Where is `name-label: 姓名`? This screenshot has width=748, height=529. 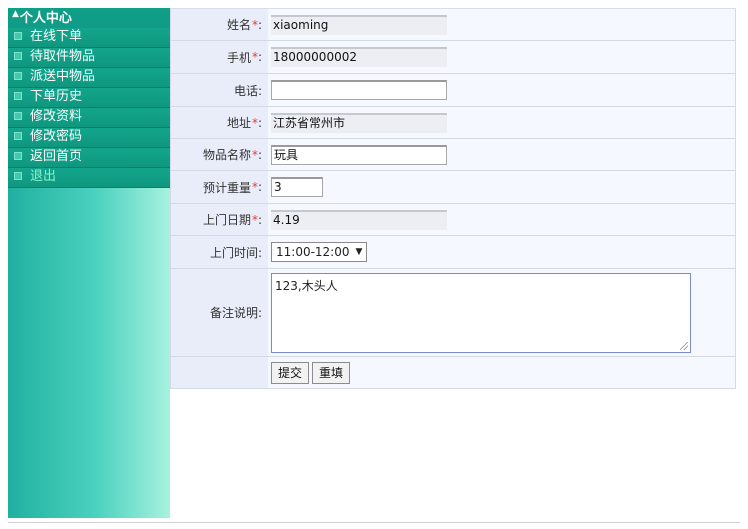 name-label: 姓名 is located at coordinates (238, 25).